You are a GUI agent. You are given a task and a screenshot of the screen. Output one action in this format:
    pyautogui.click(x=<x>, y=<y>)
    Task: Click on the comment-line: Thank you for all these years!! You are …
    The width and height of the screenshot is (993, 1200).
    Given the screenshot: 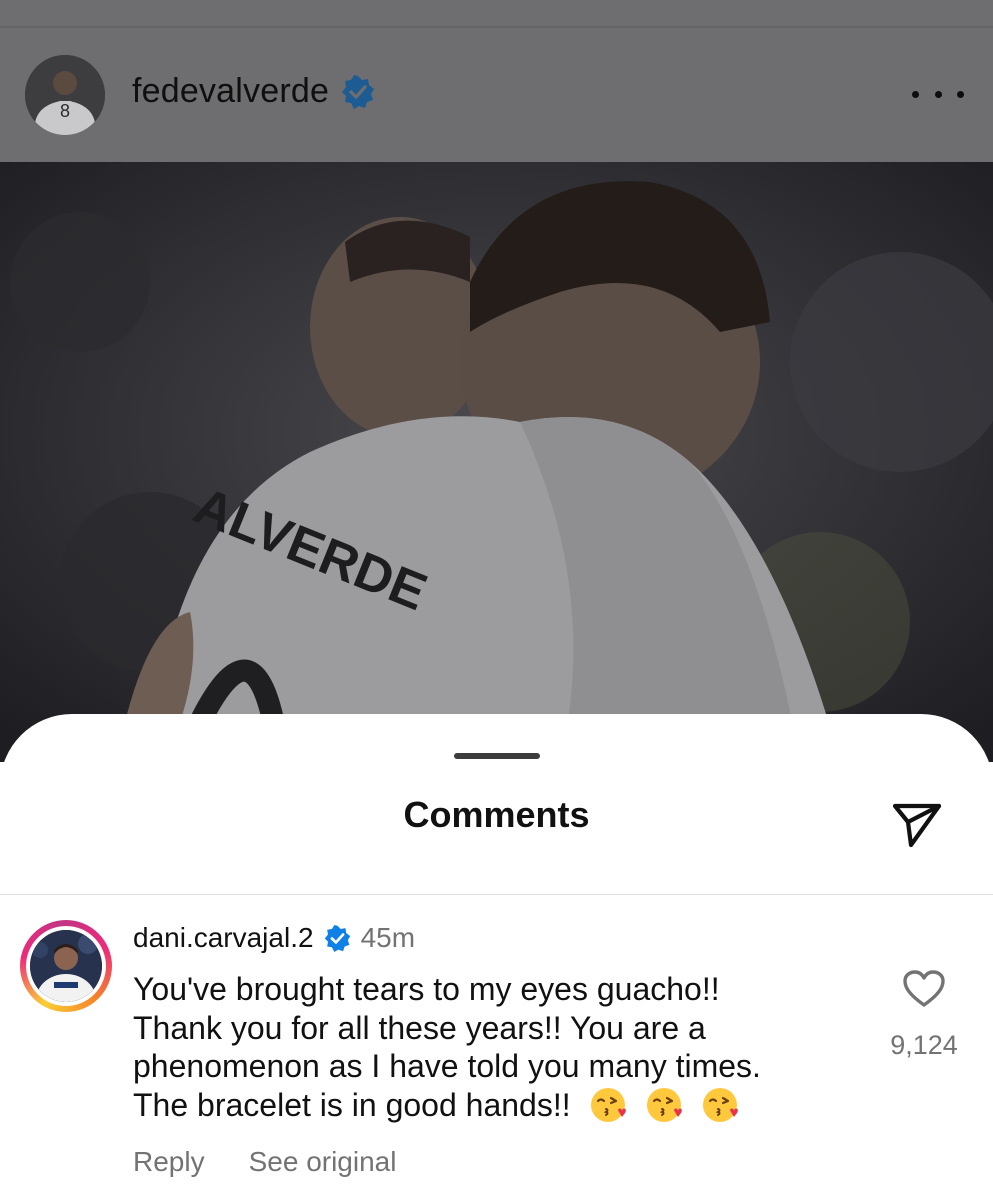 What is the action you would take?
    pyautogui.click(x=419, y=1027)
    